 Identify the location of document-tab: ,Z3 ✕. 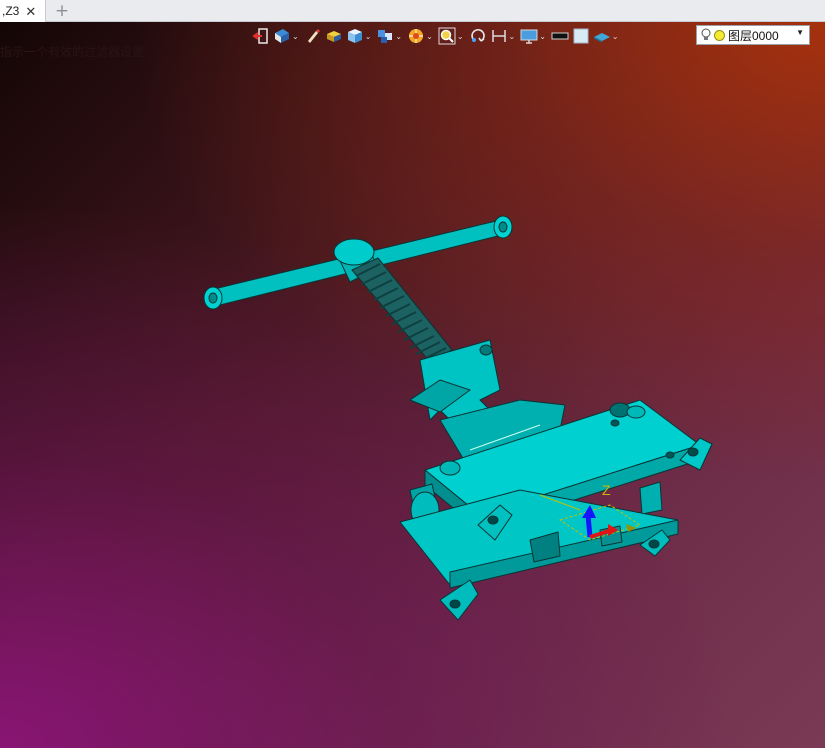
(23, 11).